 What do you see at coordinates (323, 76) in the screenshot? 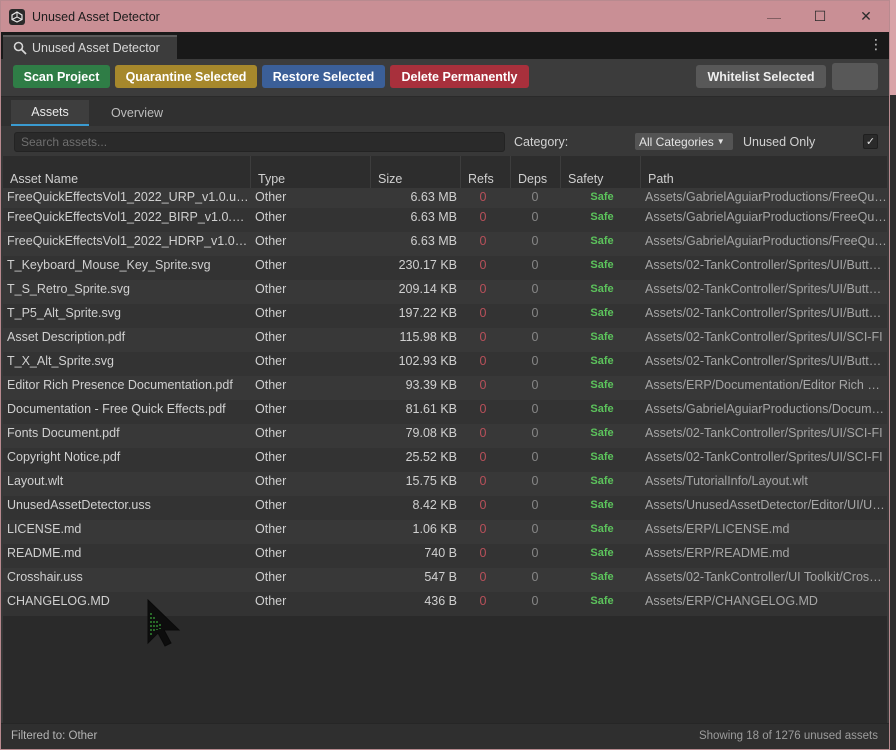
I see `restore-selected-button: Restore Selected` at bounding box center [323, 76].